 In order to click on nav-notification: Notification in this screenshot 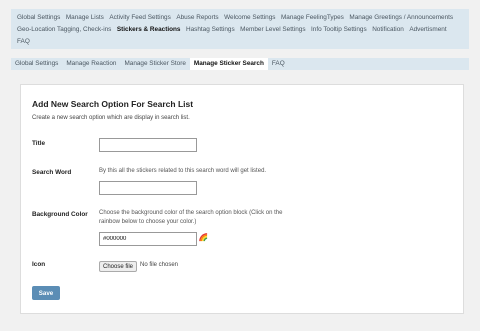, I will do `click(388, 29)`.